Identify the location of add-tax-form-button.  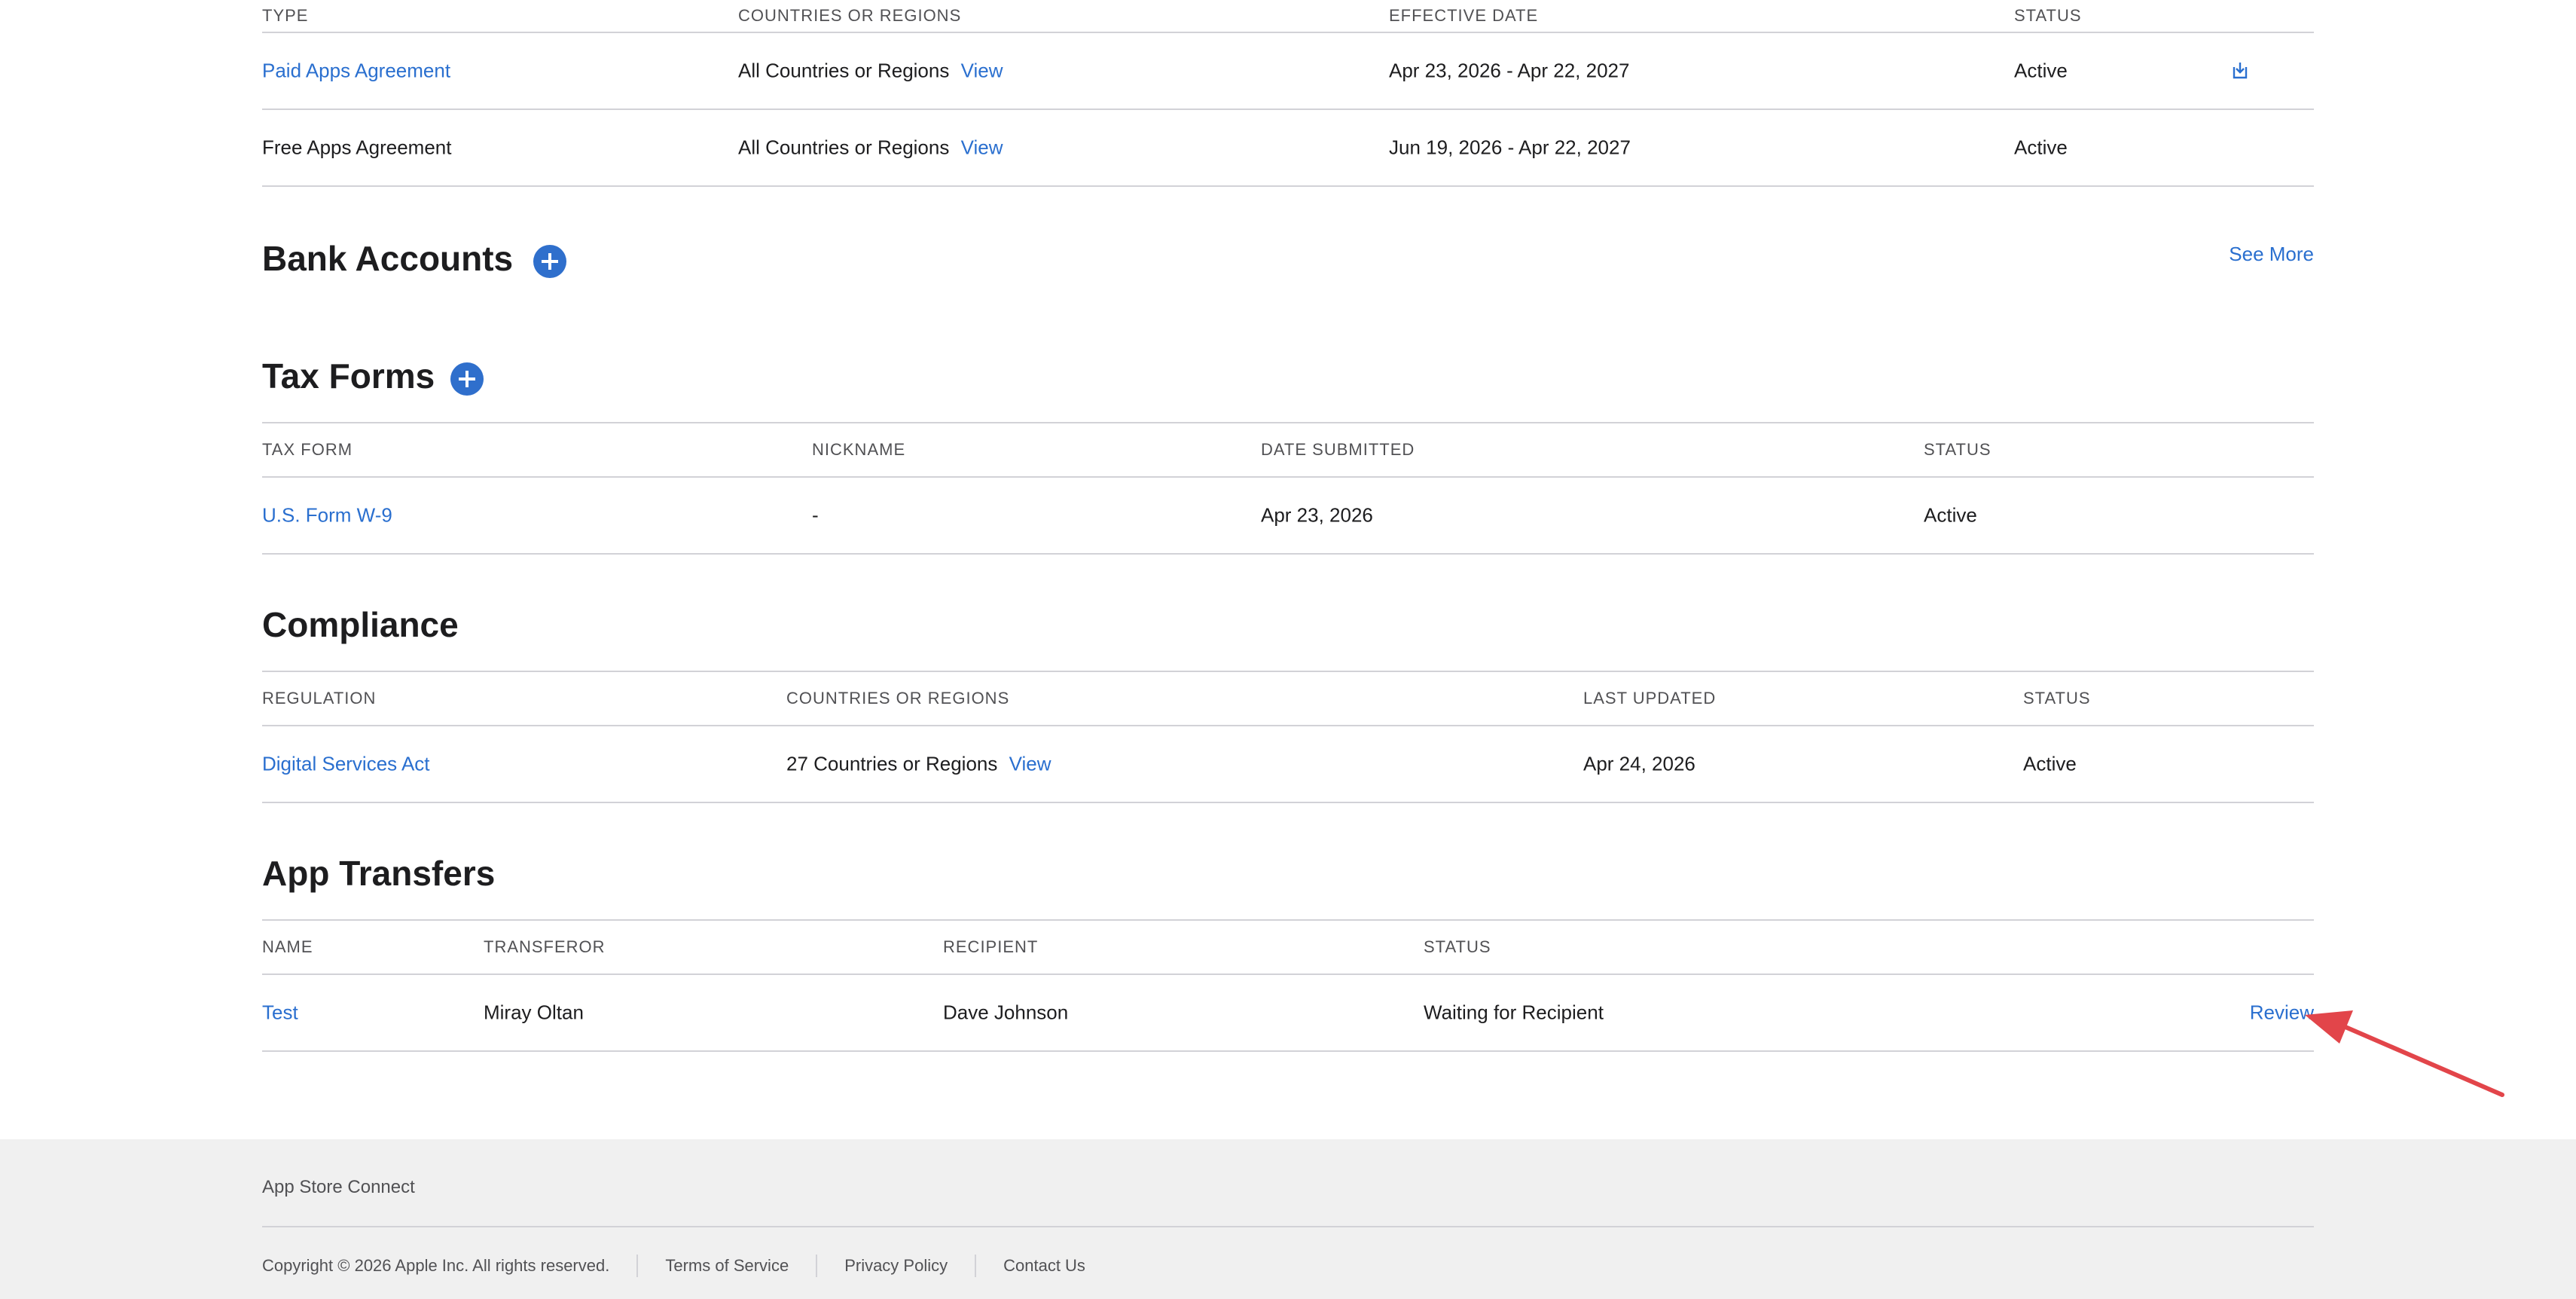
(467, 379).